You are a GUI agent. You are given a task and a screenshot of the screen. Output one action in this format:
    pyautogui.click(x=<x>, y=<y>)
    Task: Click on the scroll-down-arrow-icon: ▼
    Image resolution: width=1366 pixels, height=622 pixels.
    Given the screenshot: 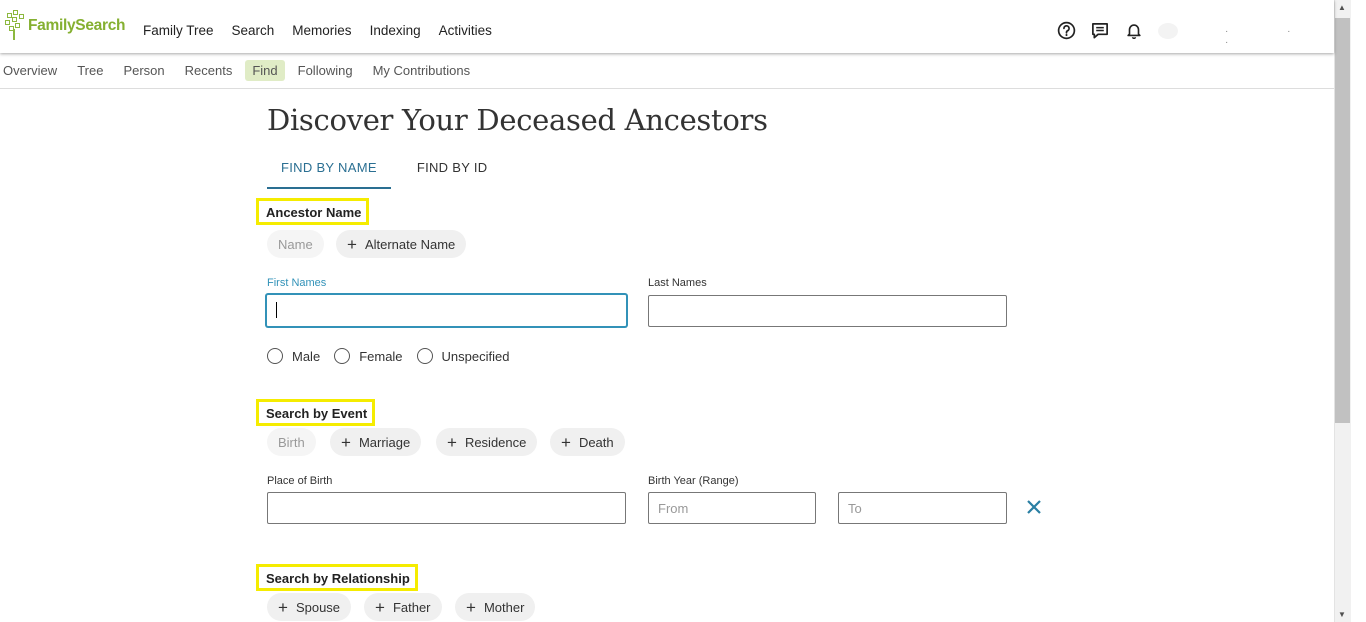 What is the action you would take?
    pyautogui.click(x=1342, y=614)
    